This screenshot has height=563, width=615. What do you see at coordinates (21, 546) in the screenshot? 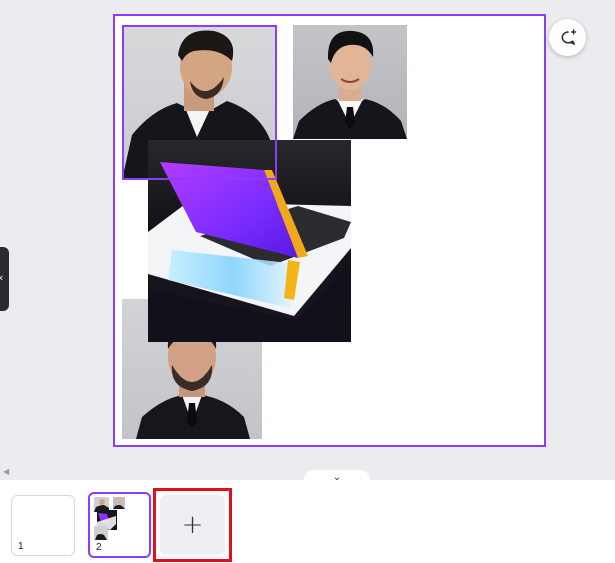
I see `page-number: 1` at bounding box center [21, 546].